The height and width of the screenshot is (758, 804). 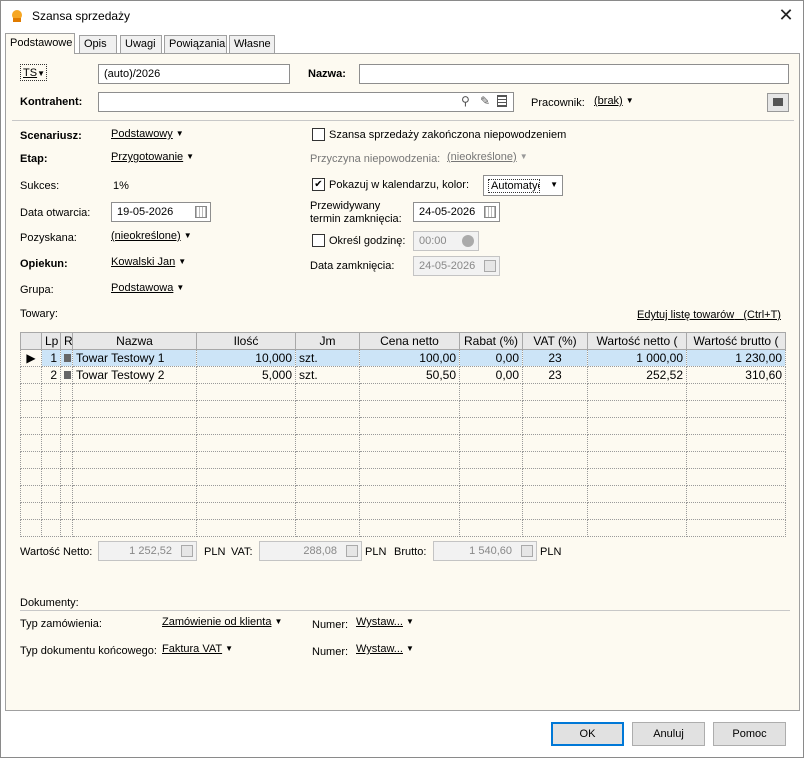 I want to click on przyczyna-value: (nieokreślone), so click(x=482, y=157).